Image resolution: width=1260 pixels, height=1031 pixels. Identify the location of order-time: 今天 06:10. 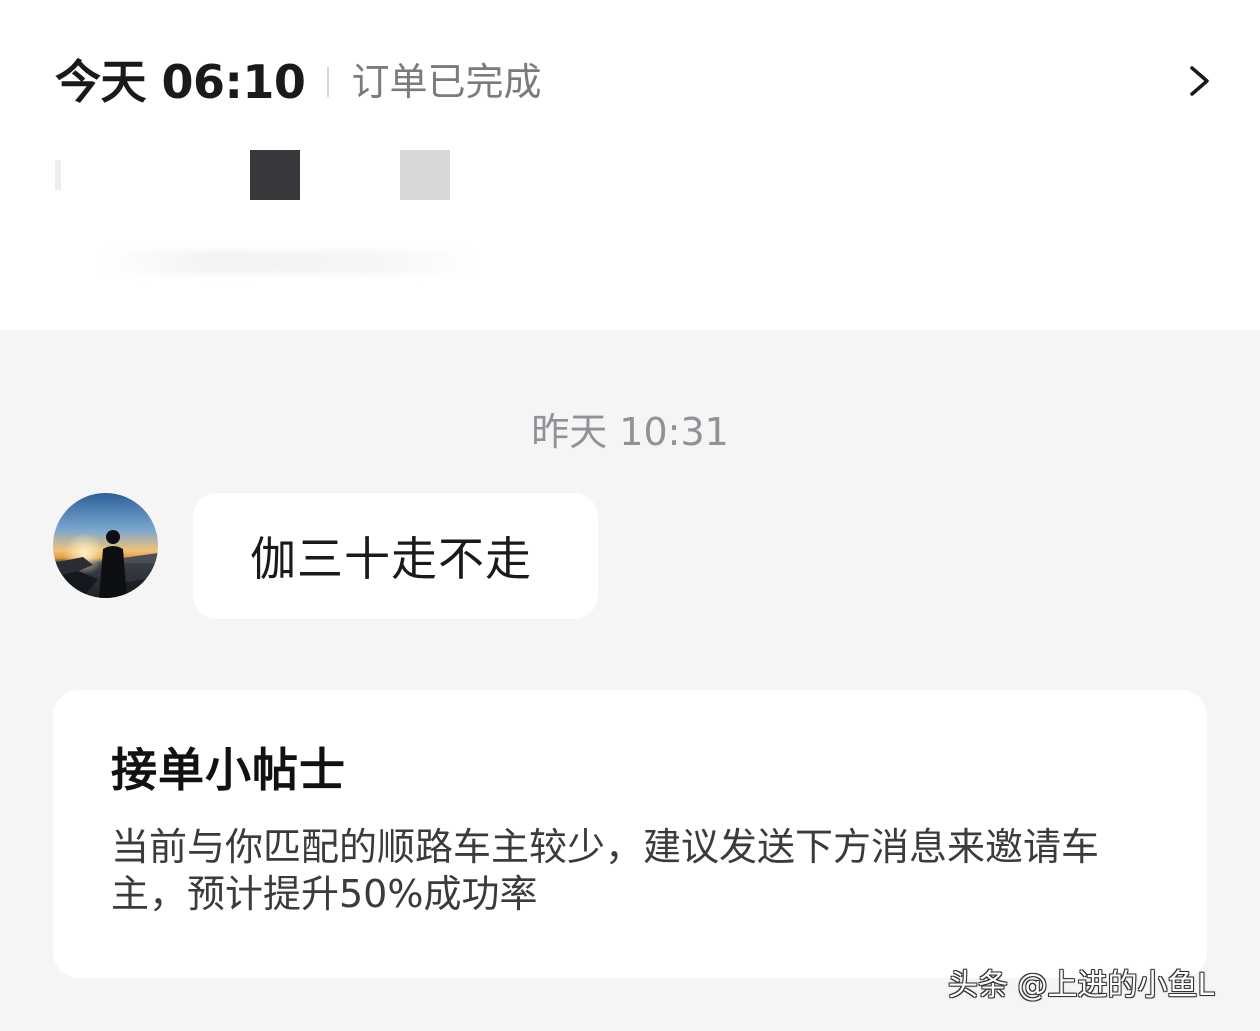
(180, 82).